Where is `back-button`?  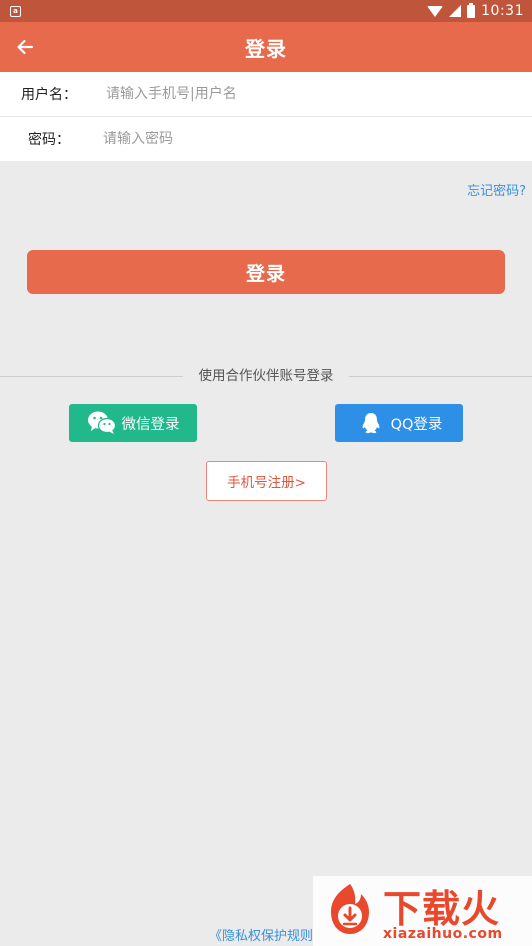 back-button is located at coordinates (25, 47).